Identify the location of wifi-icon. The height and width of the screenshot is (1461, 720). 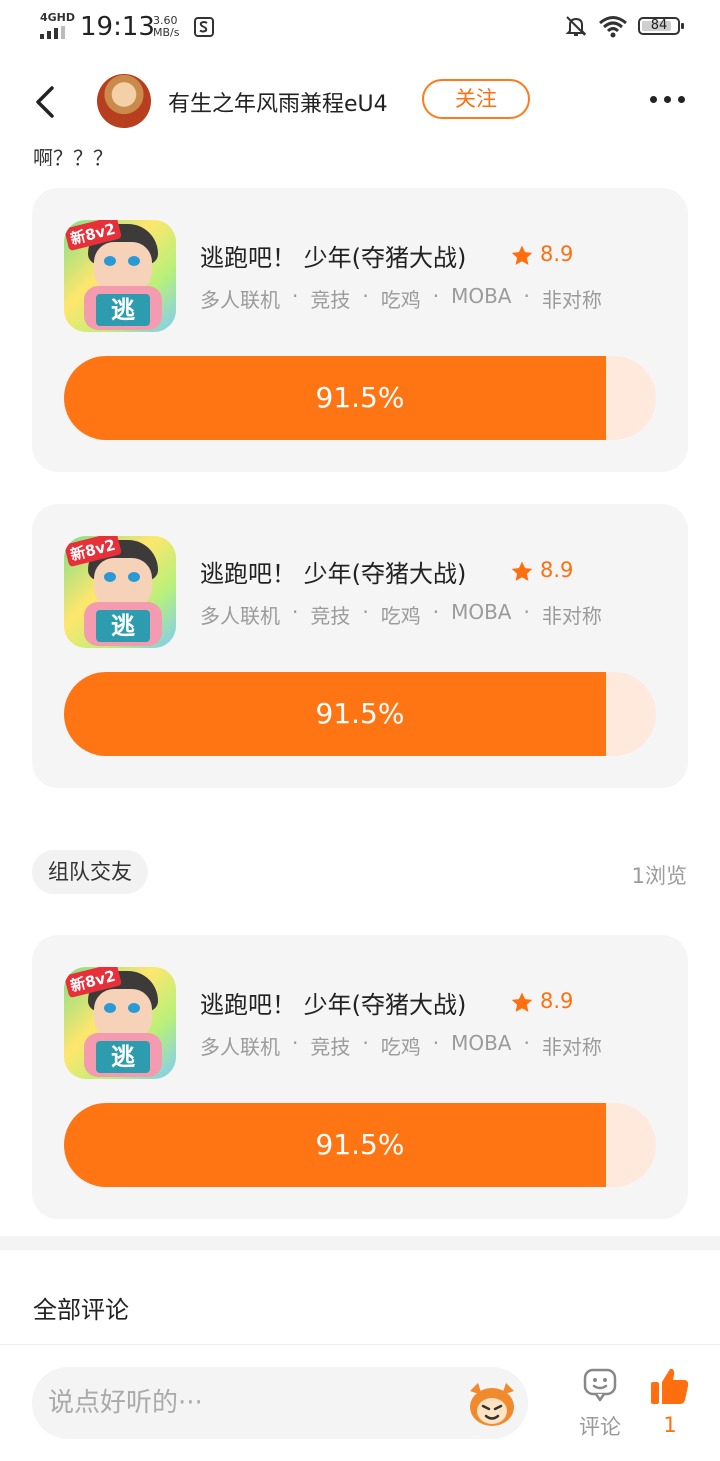
(613, 27).